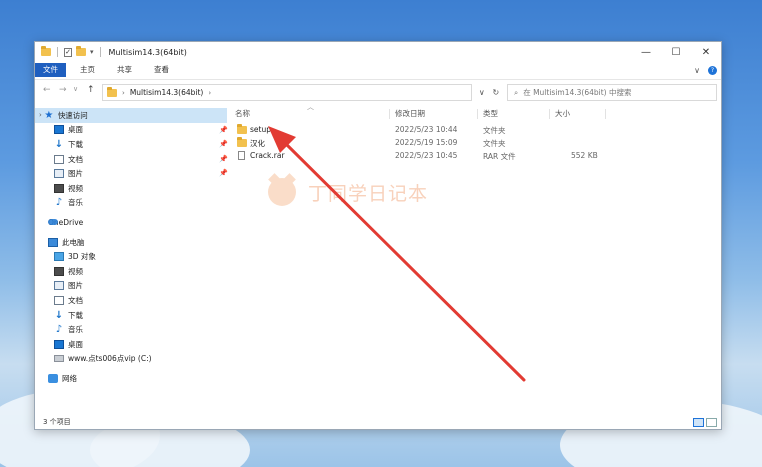 This screenshot has width=762, height=467. I want to click on cat-logo-icon, so click(282, 192).